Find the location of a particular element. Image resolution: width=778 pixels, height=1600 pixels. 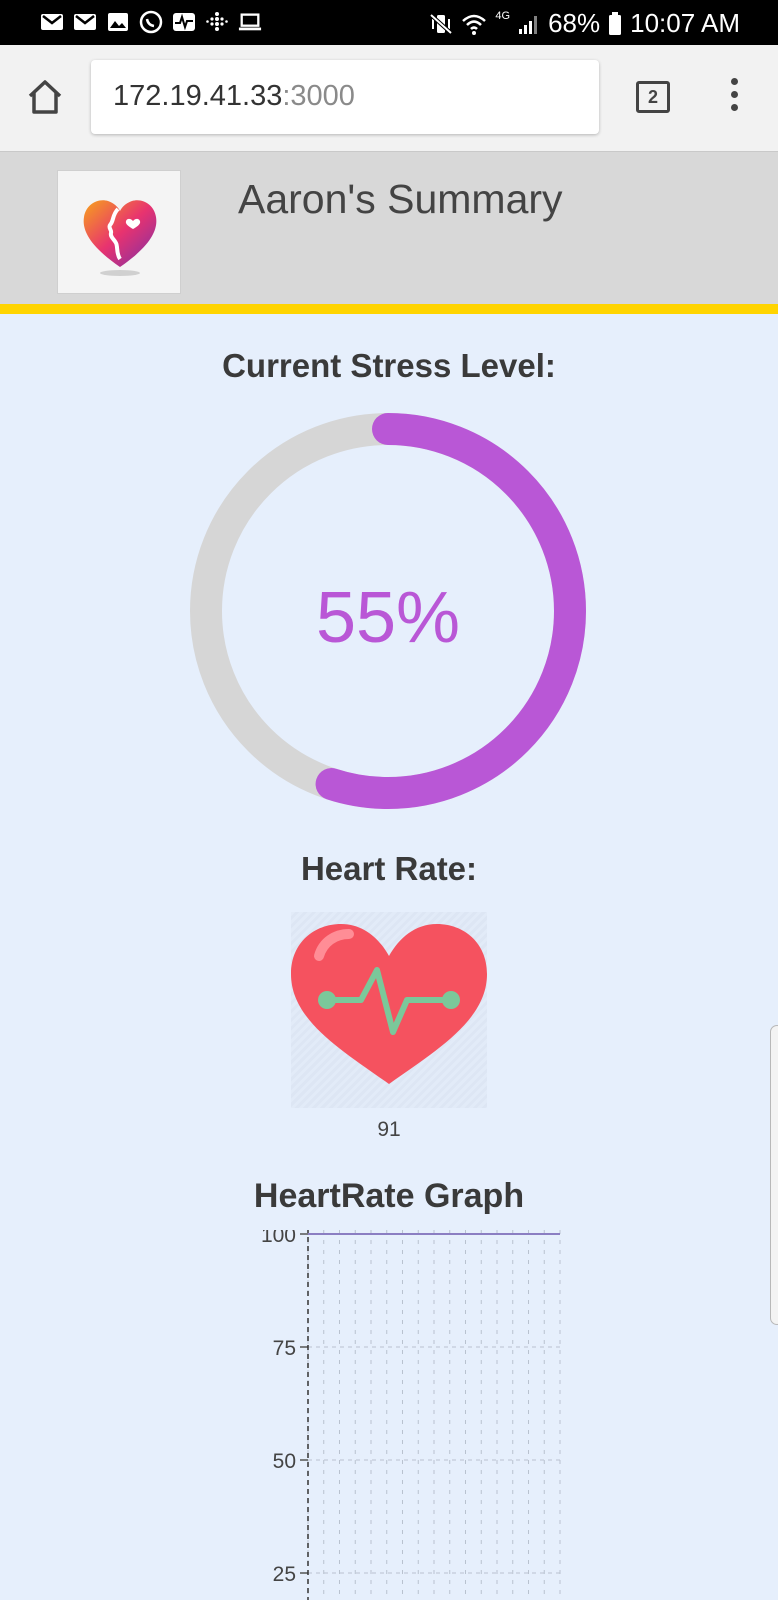

tab-switcher-button: 2 is located at coordinates (653, 97).